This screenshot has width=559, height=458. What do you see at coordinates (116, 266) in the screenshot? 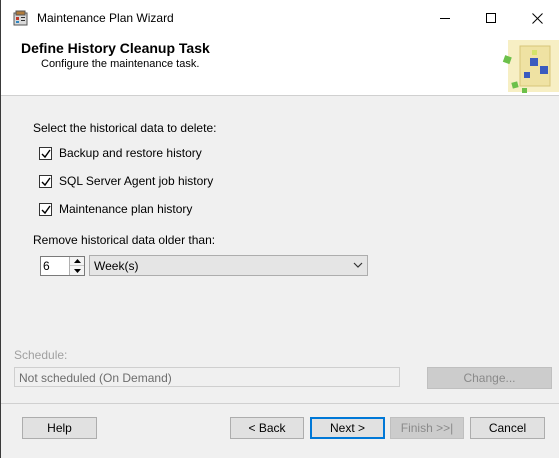
I see `age-unit-value: Week(s)` at bounding box center [116, 266].